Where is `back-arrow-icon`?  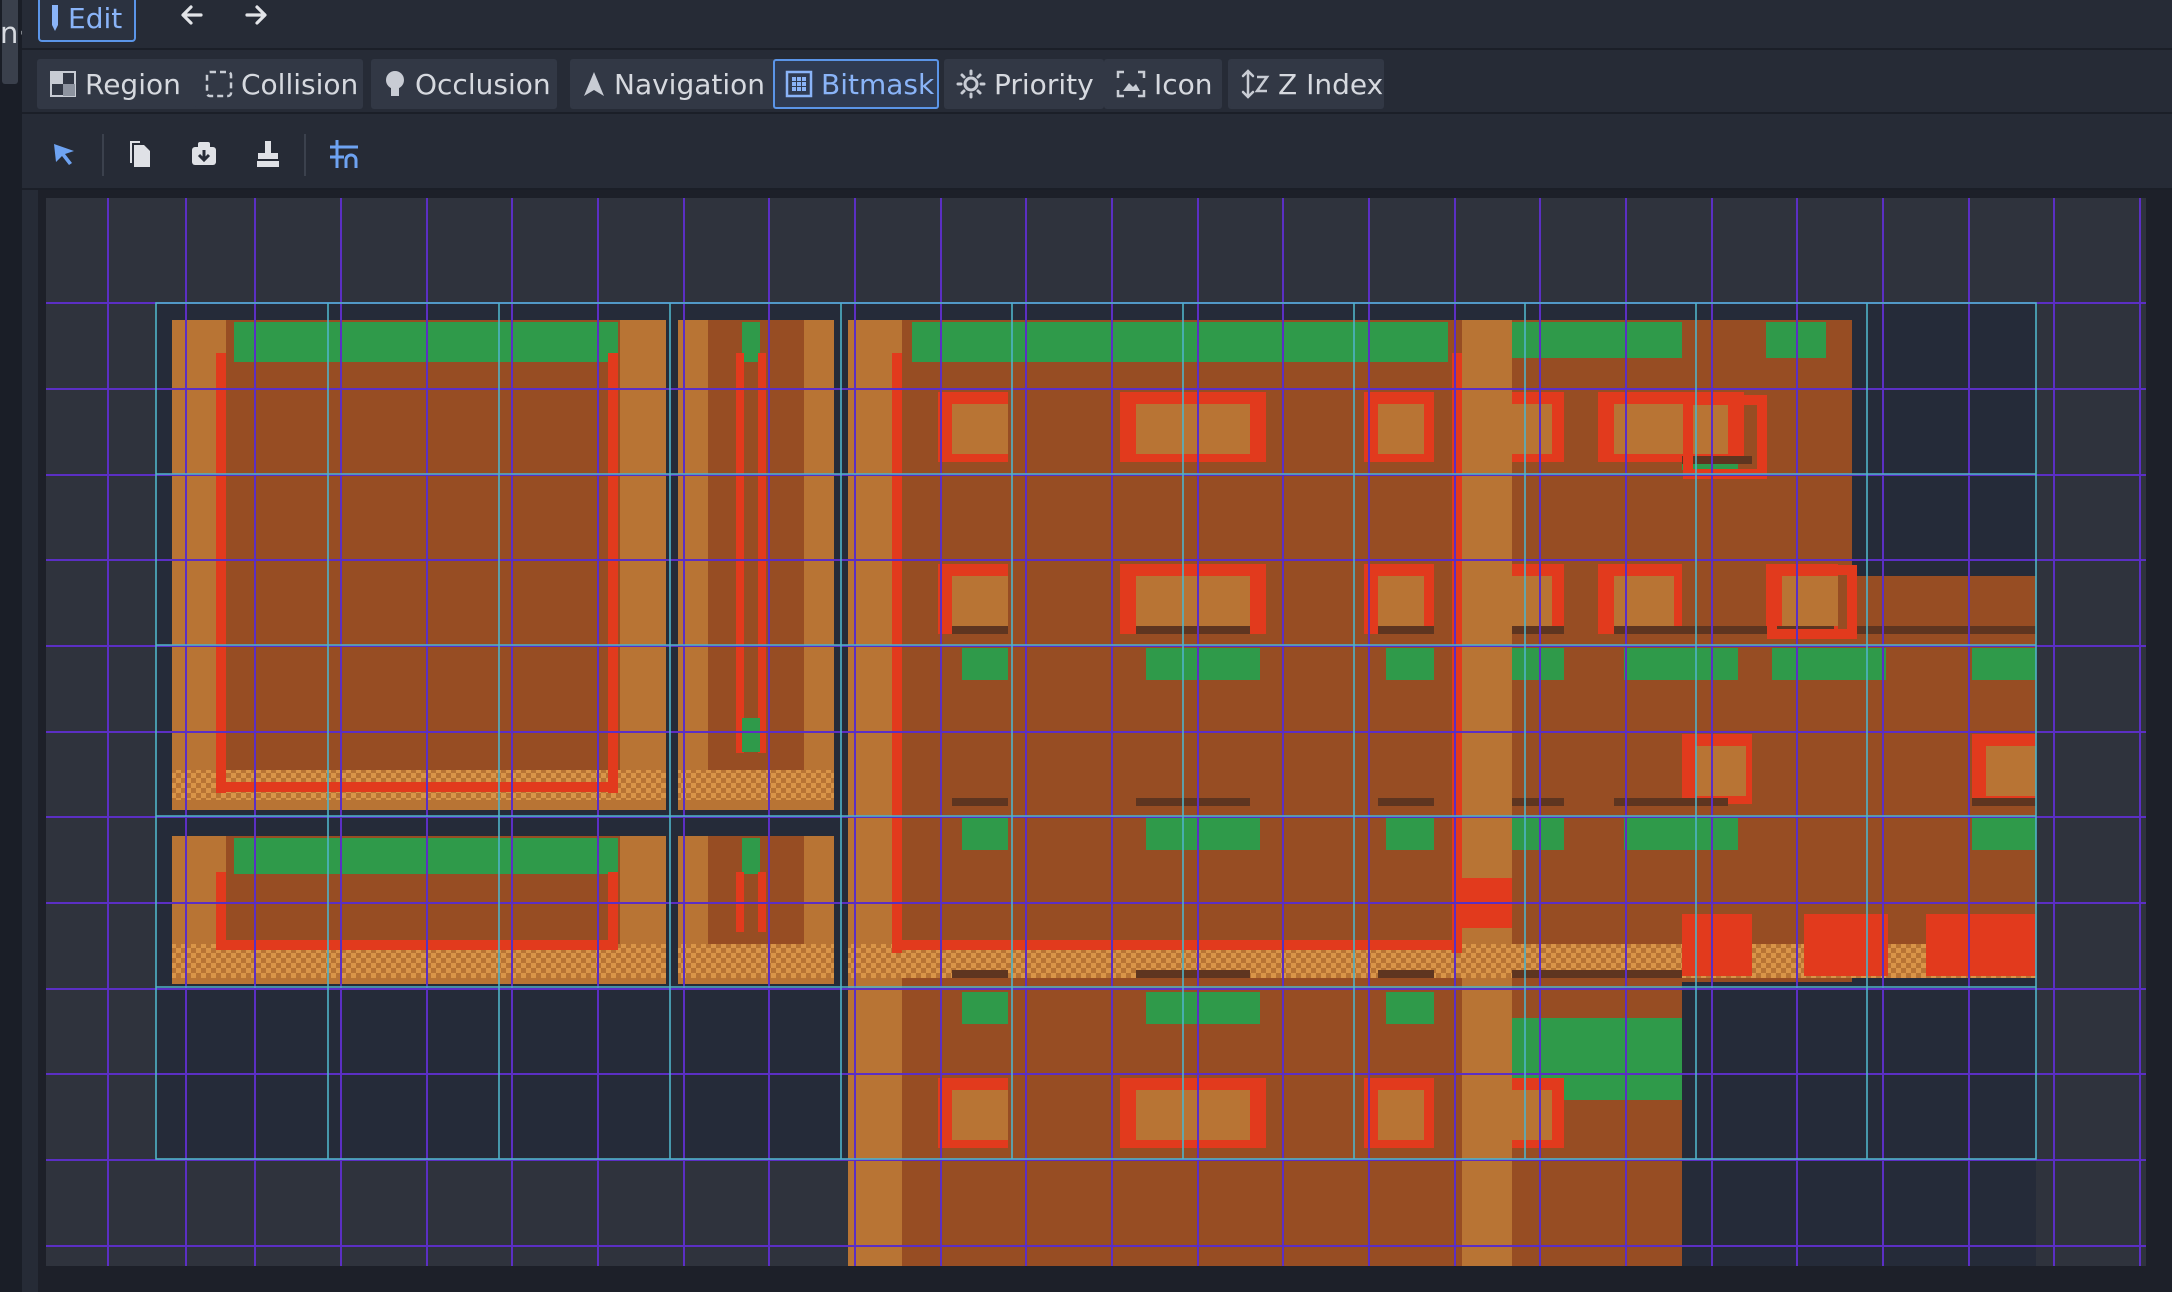 back-arrow-icon is located at coordinates (192, 15).